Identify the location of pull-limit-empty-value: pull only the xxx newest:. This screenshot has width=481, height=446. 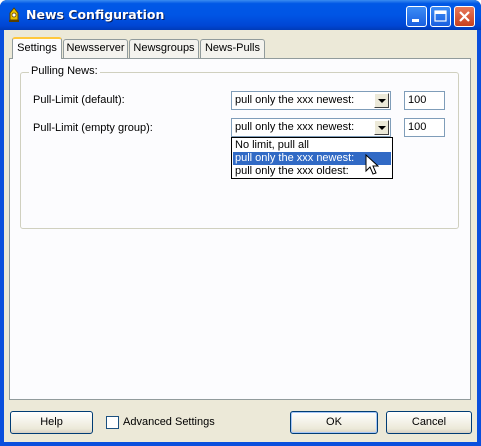
(295, 127).